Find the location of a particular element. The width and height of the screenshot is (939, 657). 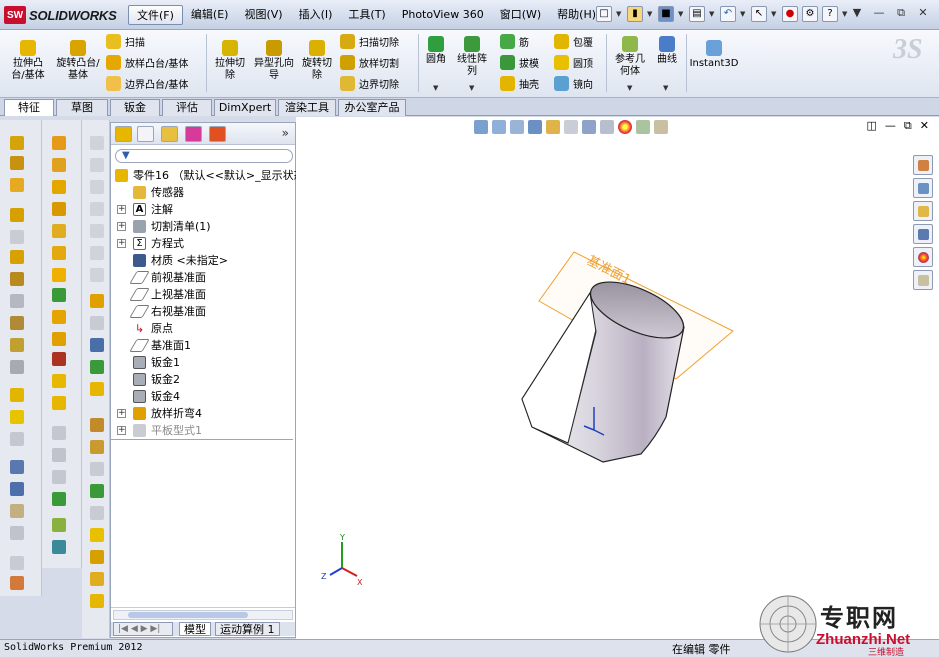

options-gear-icon: ⚙ is located at coordinates (810, 14).